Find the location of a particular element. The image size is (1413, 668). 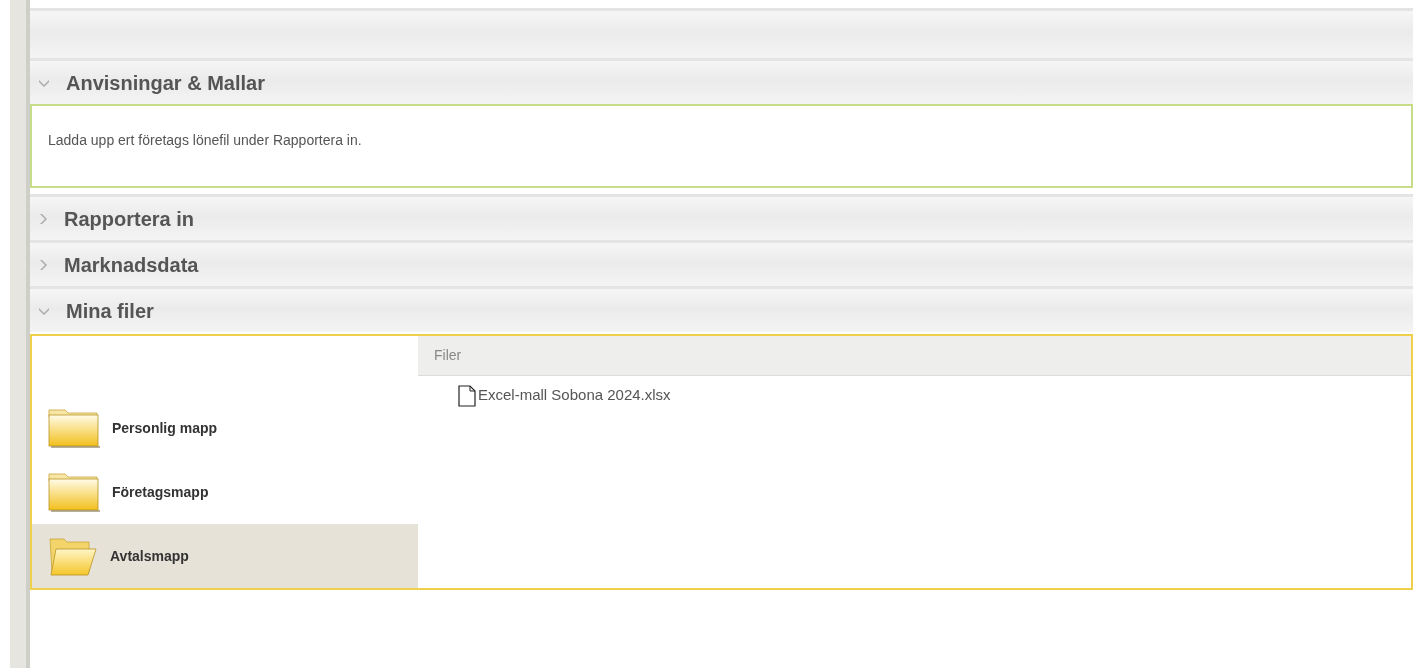

instruction-text: Ladda upp ert företags lönefil under Rapportera in. is located at coordinates (205, 140).